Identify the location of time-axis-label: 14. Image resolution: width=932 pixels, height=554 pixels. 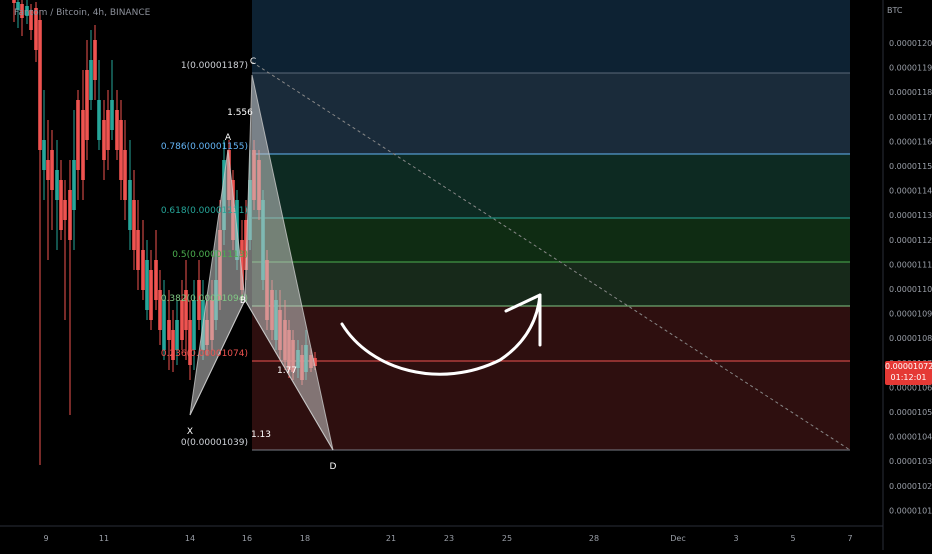
(190, 538).